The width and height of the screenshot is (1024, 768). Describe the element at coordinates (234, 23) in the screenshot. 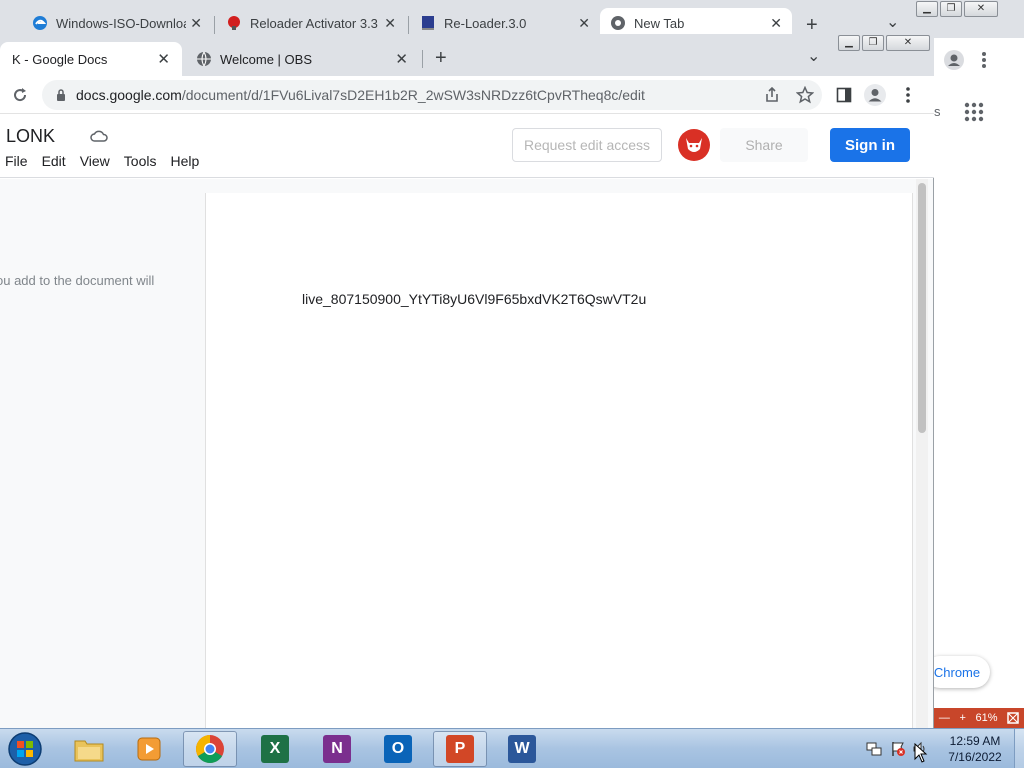

I see `reloader-icon` at that location.